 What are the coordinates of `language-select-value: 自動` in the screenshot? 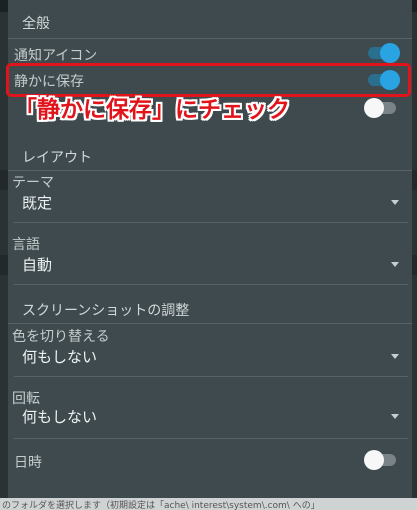 It's located at (37, 264).